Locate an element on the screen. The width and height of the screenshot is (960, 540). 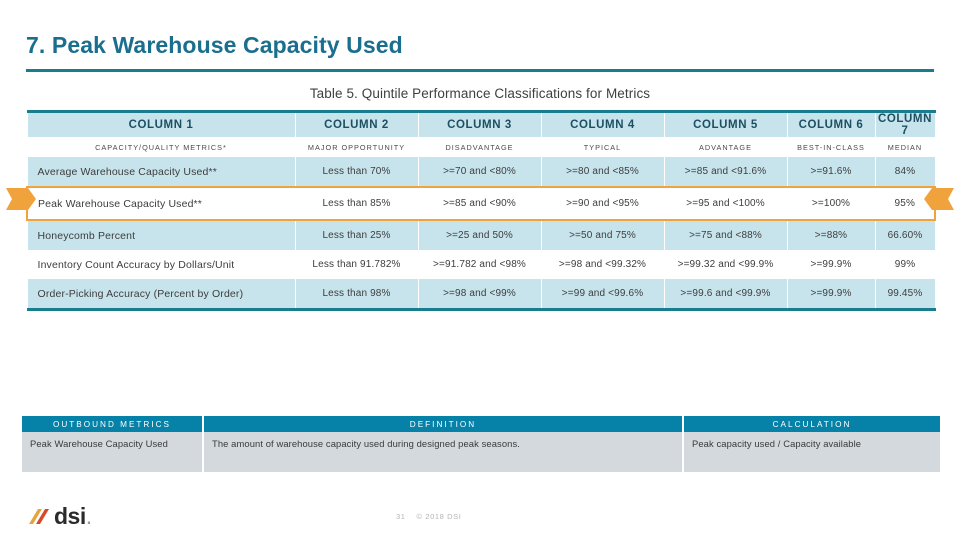
sub-header-6: BEST-IN-CLASS is located at coordinates (831, 147).